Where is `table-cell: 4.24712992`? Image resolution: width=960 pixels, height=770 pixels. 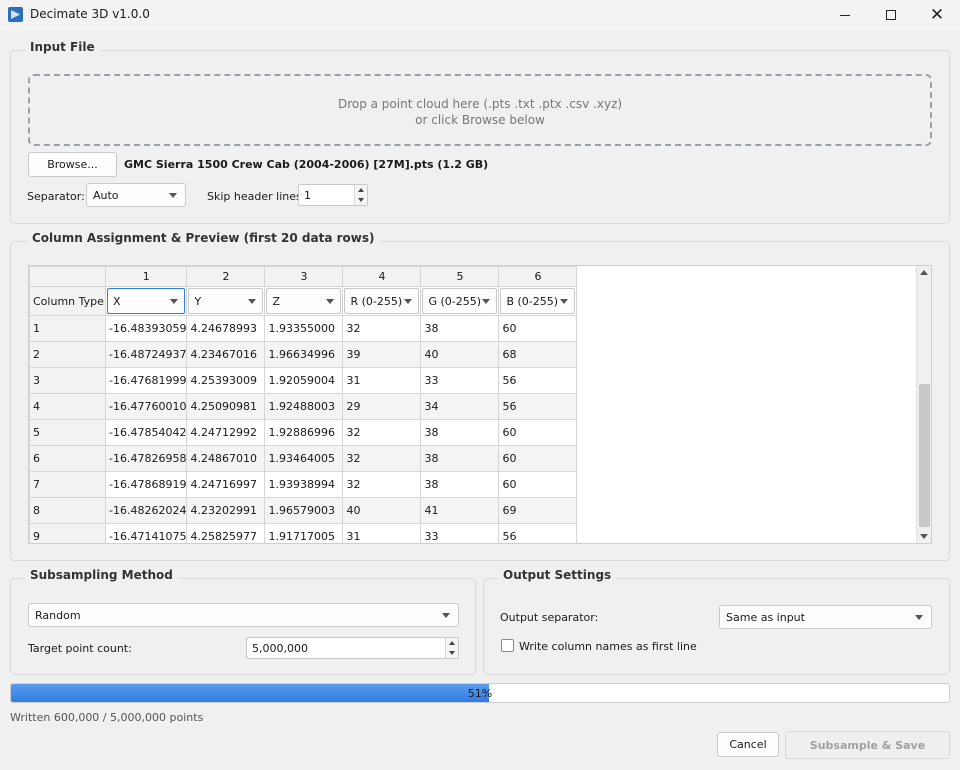 table-cell: 4.24712992 is located at coordinates (226, 432).